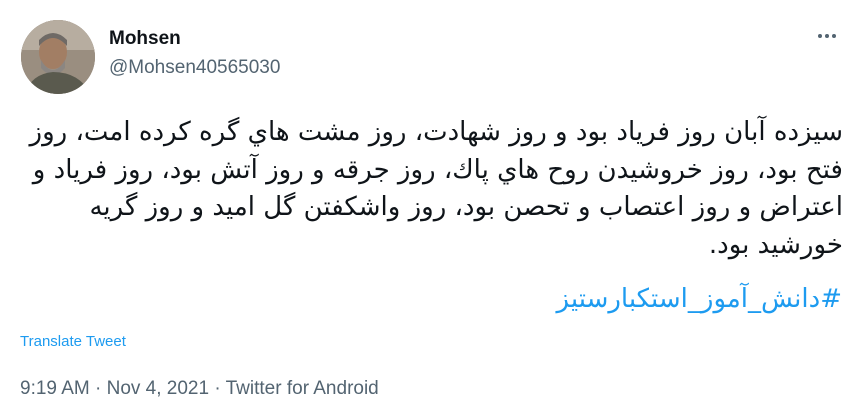 The height and width of the screenshot is (419, 862). I want to click on author-name: Mohsen, so click(145, 39).